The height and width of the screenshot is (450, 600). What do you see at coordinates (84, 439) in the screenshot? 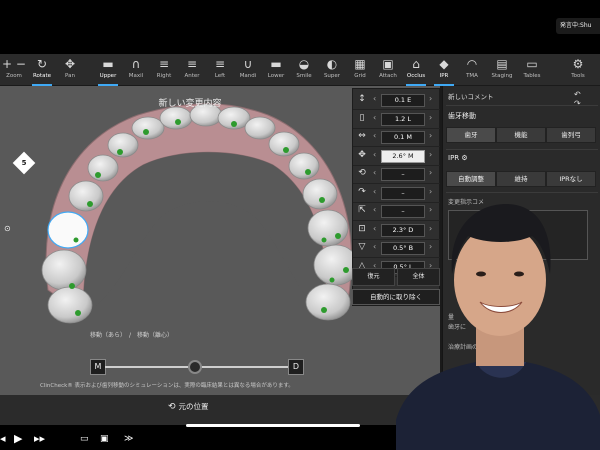
I see `cast-icon: ▭` at bounding box center [84, 439].